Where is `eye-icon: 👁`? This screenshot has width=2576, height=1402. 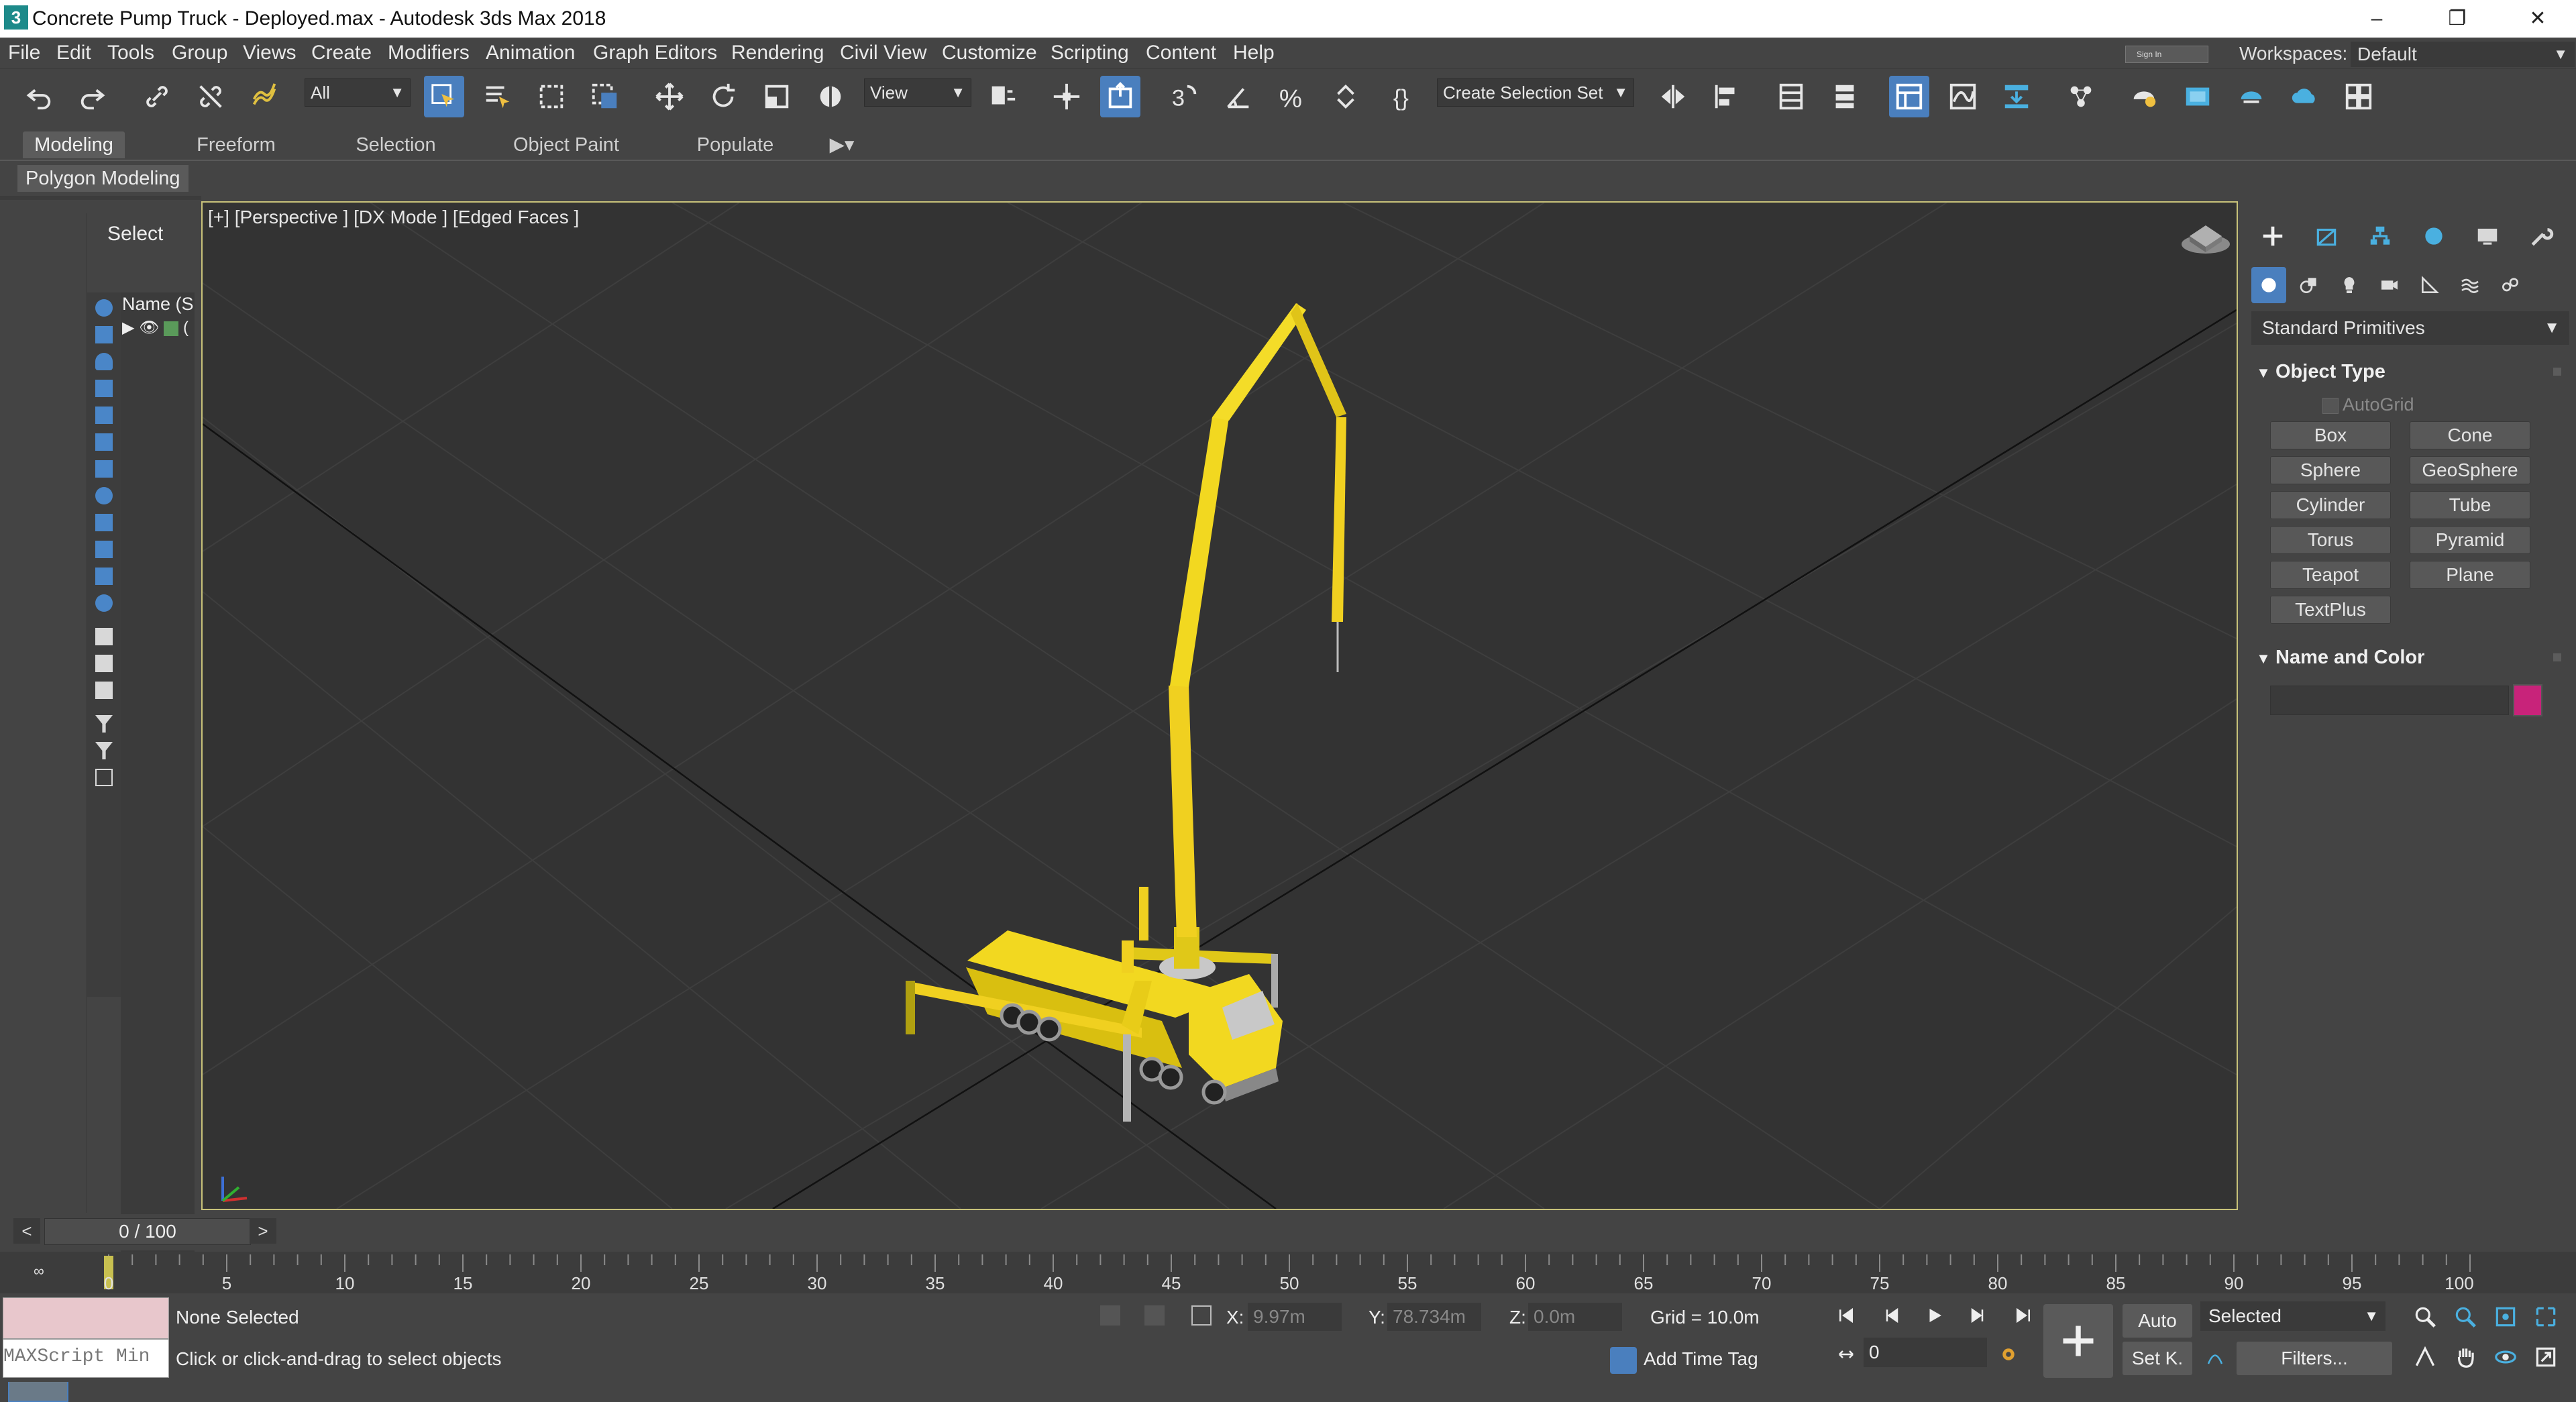 eye-icon: 👁 is located at coordinates (149, 328).